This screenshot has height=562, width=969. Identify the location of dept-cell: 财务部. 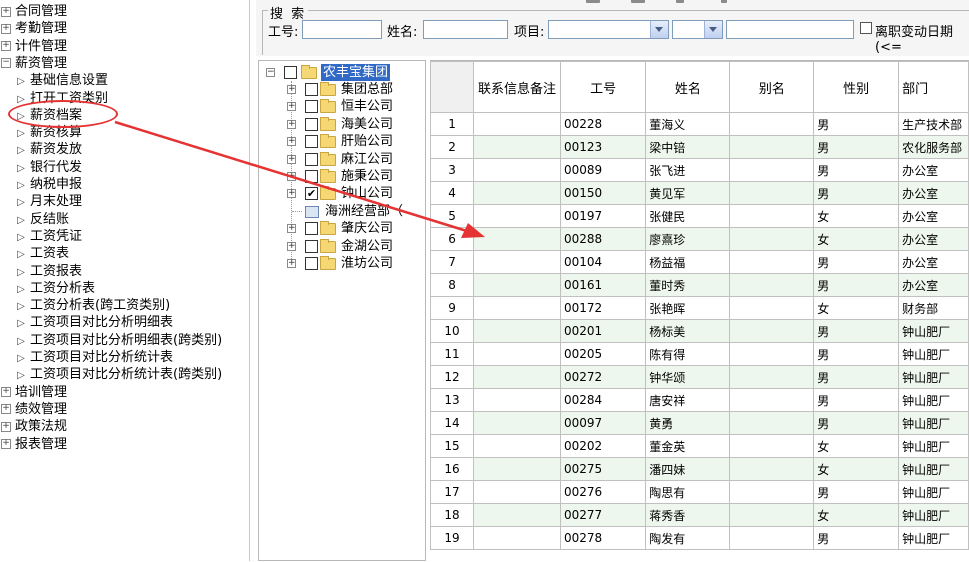
(933, 308).